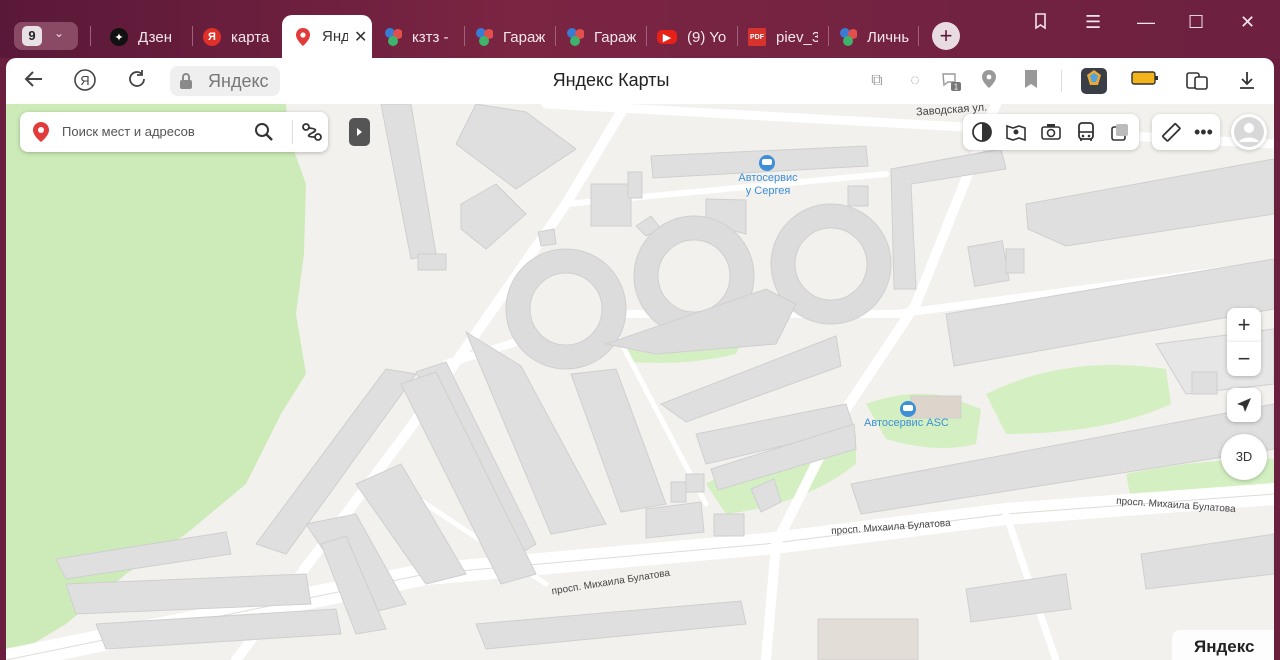 The width and height of the screenshot is (1280, 660). What do you see at coordinates (797, 37) in the screenshot?
I see `tab-label: piev_3` at bounding box center [797, 37].